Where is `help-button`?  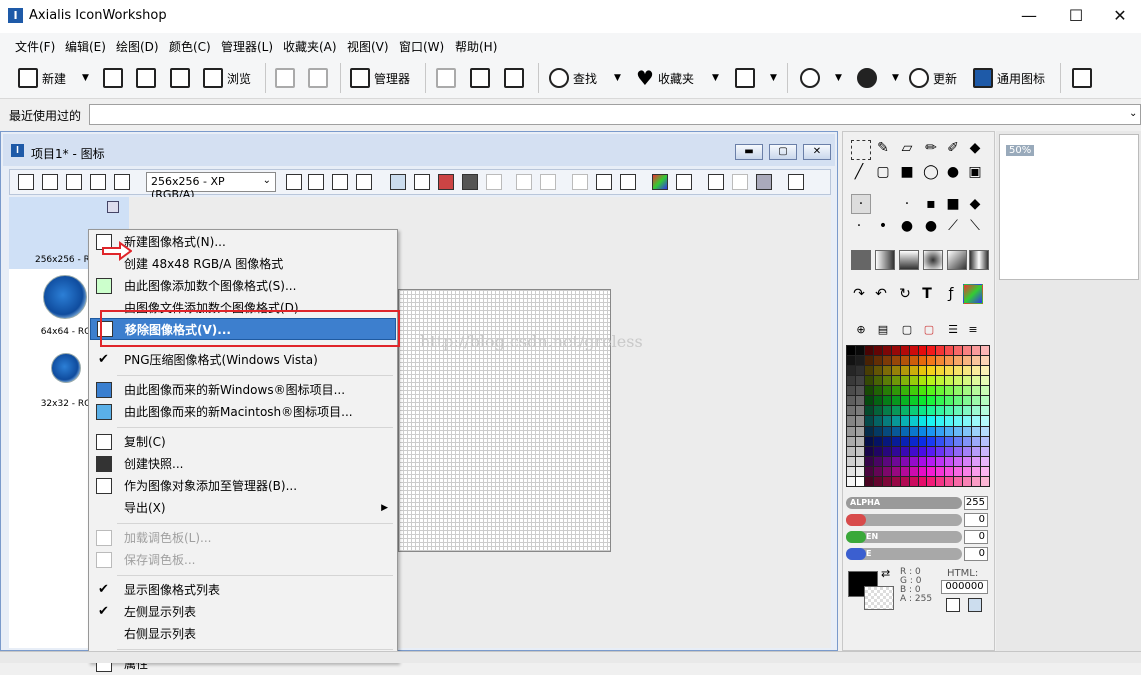
help-button is located at coordinates (867, 78).